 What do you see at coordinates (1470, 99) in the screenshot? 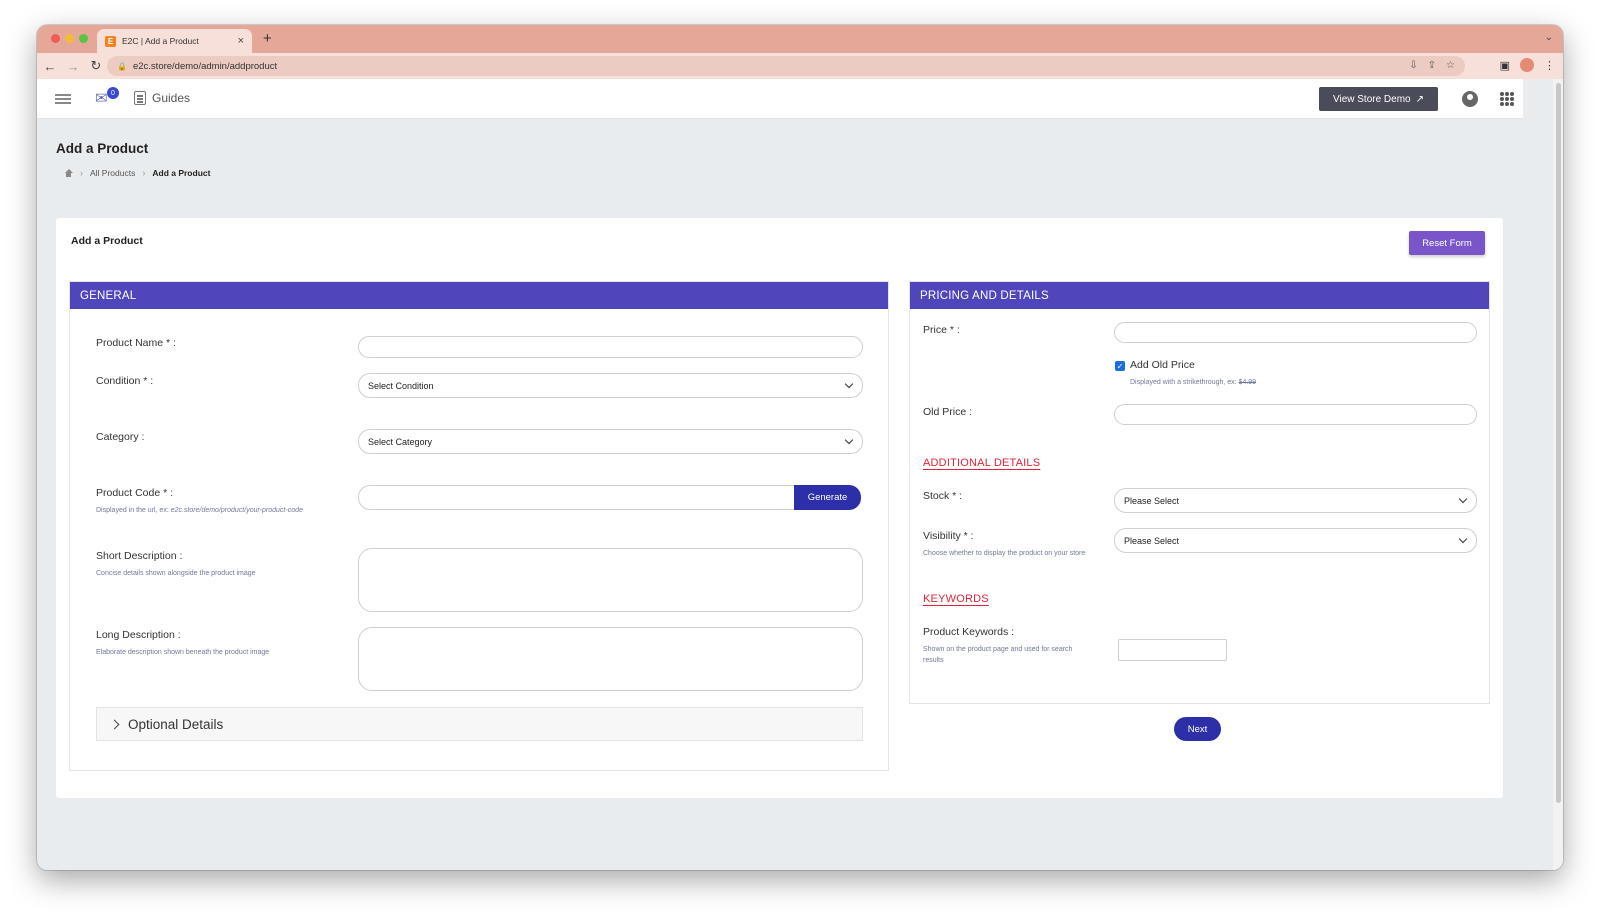
I see `user-account-icon` at bounding box center [1470, 99].